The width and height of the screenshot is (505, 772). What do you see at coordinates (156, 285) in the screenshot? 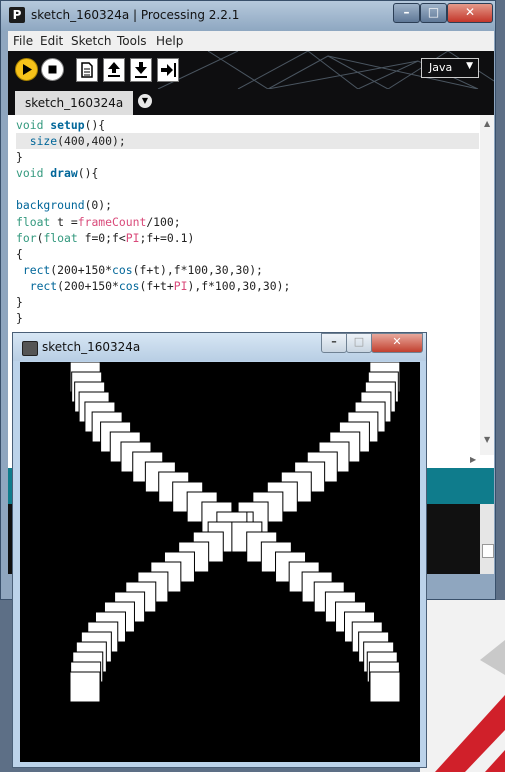
I see `code-token: (f+t+` at bounding box center [156, 285].